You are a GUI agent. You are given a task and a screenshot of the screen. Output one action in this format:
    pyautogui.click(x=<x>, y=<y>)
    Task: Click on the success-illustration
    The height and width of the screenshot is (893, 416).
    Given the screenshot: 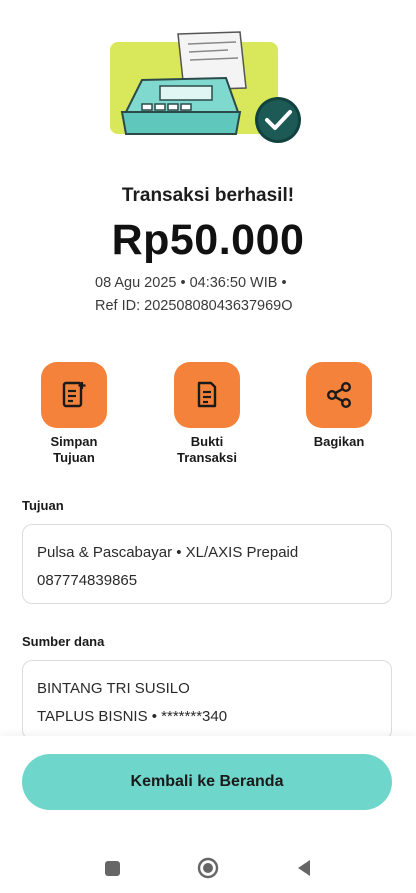 What is the action you would take?
    pyautogui.click(x=205, y=89)
    